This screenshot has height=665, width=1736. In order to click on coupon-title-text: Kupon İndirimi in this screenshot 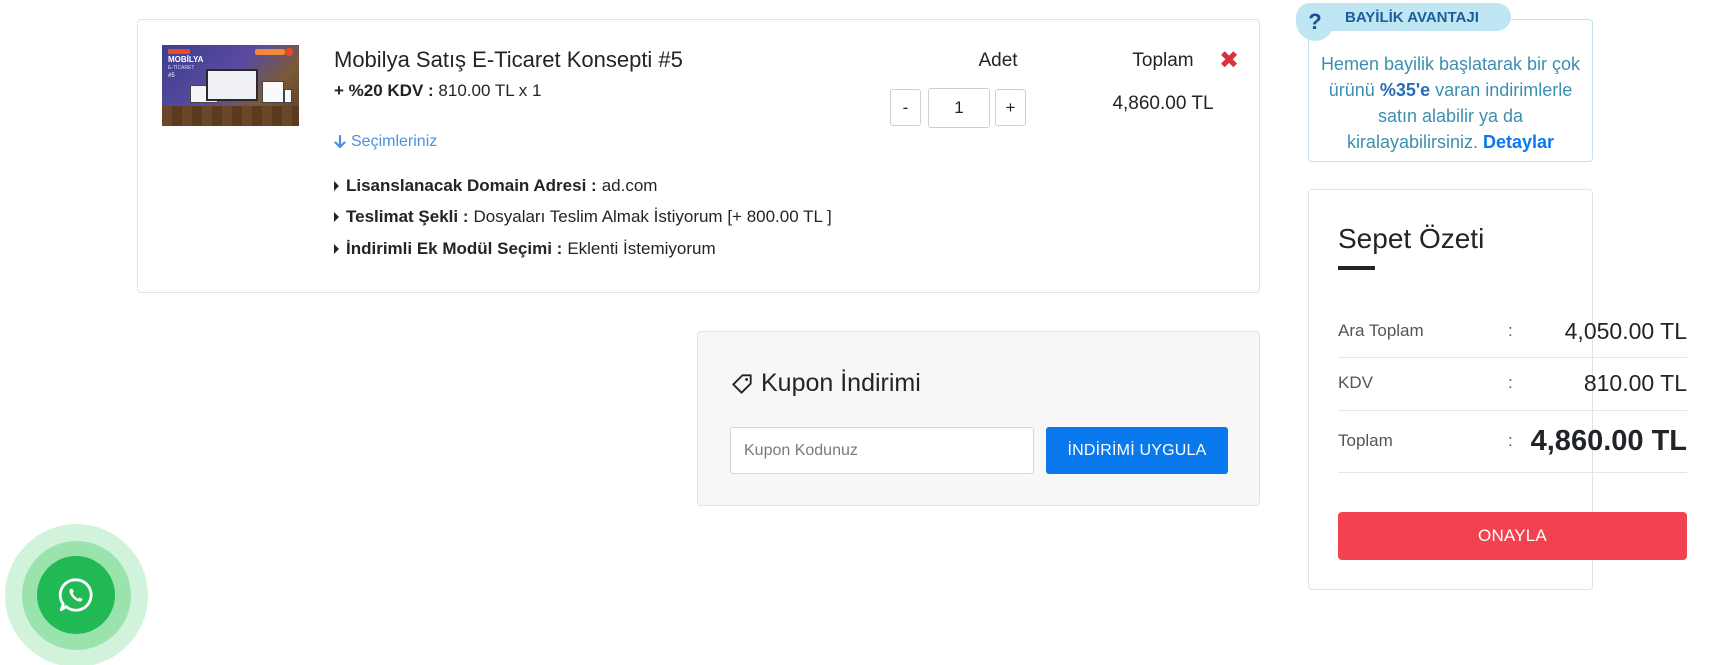, I will do `click(841, 383)`.